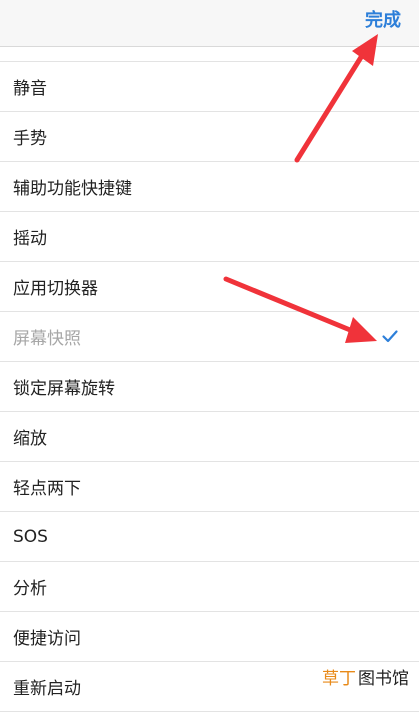 The width and height of the screenshot is (419, 713). Describe the element at coordinates (30, 239) in the screenshot. I see `list-item-label: 摇动` at that location.